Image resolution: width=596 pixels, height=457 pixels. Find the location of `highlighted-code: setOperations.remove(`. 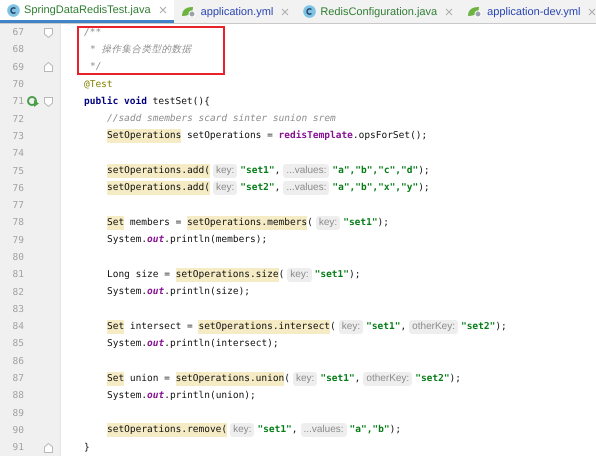

highlighted-code: setOperations.remove( is located at coordinates (167, 430).